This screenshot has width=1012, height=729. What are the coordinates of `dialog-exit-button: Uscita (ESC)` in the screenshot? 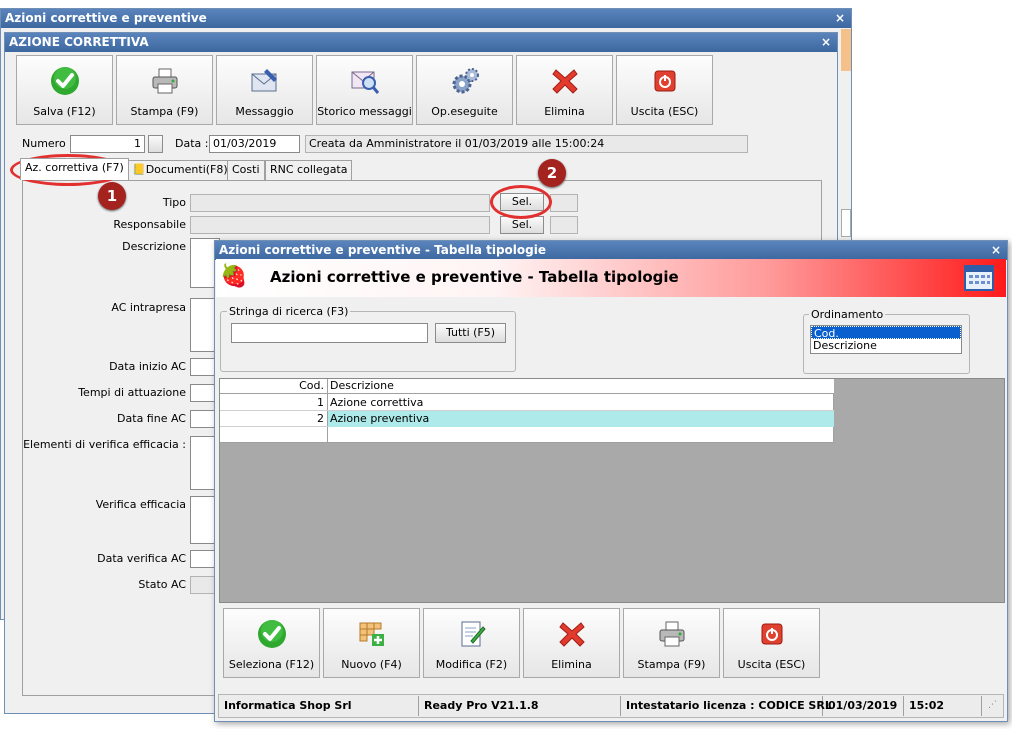 It's located at (771, 643).